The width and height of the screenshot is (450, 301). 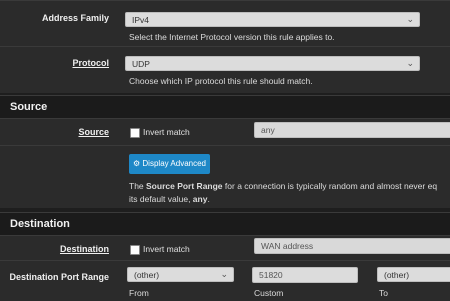 I want to click on port-to-select: (other), so click(x=413, y=274).